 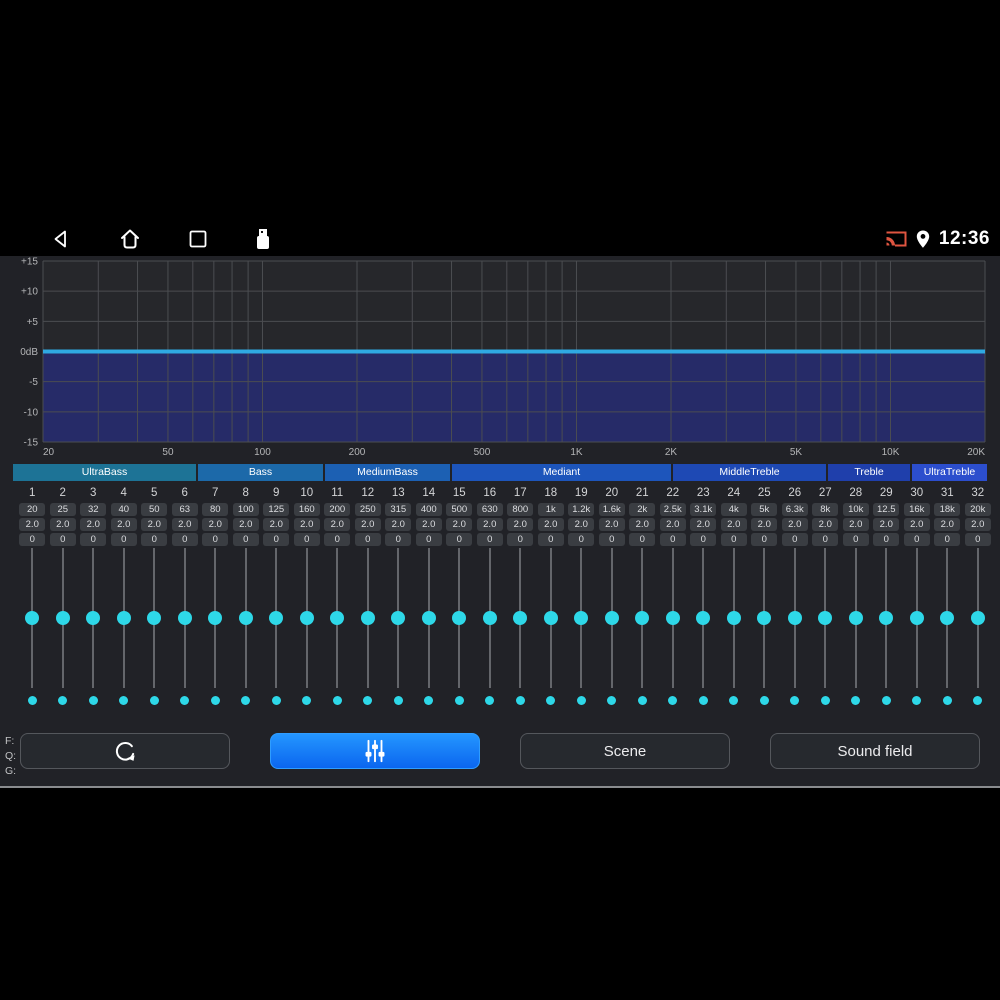 I want to click on band-column-25: 25 5k 2.0 0, so click(x=764, y=516).